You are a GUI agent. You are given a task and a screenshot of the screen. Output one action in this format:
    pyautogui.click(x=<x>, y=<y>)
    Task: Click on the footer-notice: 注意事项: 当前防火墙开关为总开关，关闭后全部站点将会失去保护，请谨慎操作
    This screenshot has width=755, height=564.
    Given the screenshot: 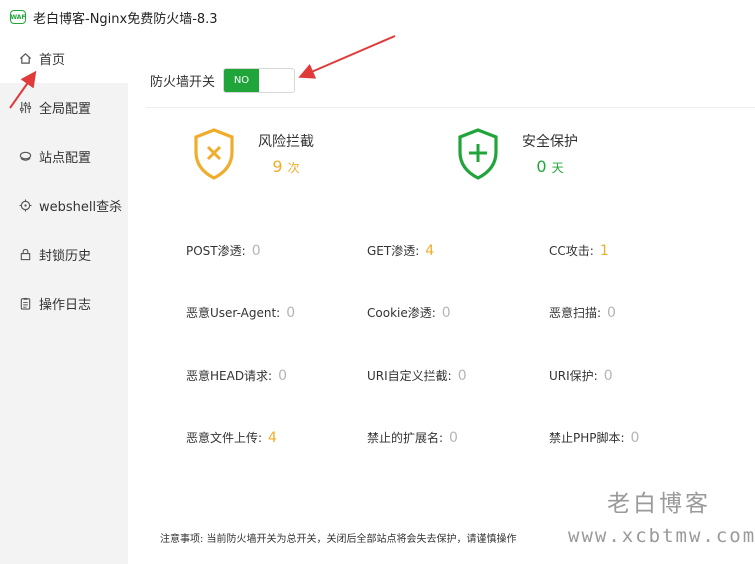 What is the action you would take?
    pyautogui.click(x=338, y=539)
    